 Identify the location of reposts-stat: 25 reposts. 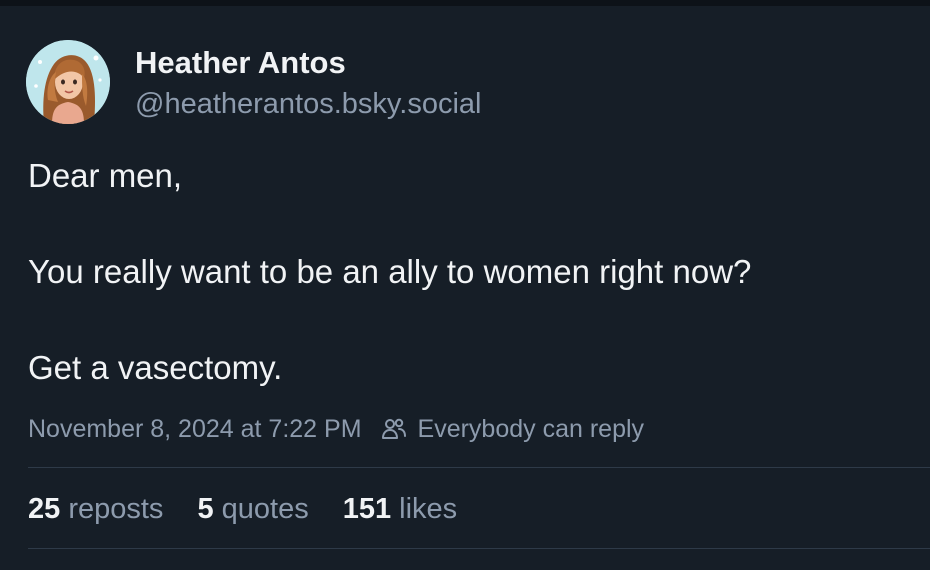
(95, 509).